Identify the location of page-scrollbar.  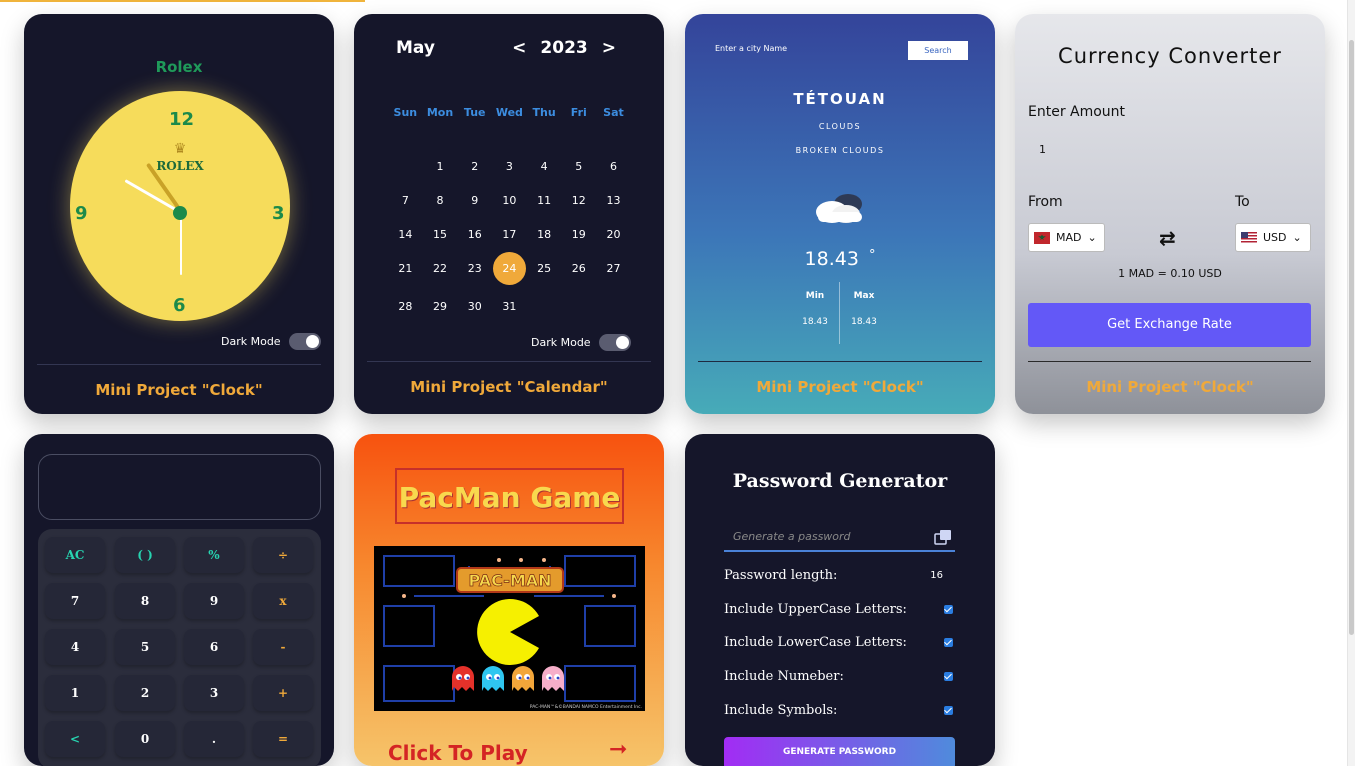
(1351, 383).